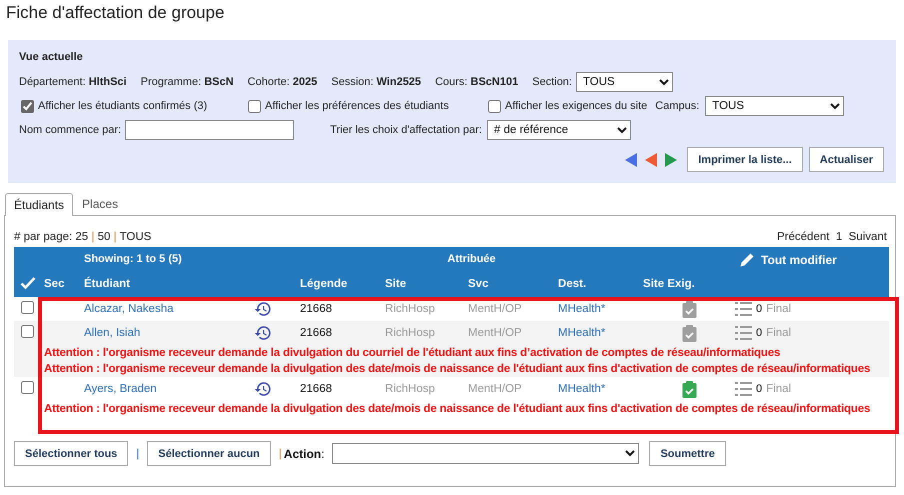 The width and height of the screenshot is (904, 495). I want to click on showing-count: Showing: 1 to 5 (5), so click(133, 259).